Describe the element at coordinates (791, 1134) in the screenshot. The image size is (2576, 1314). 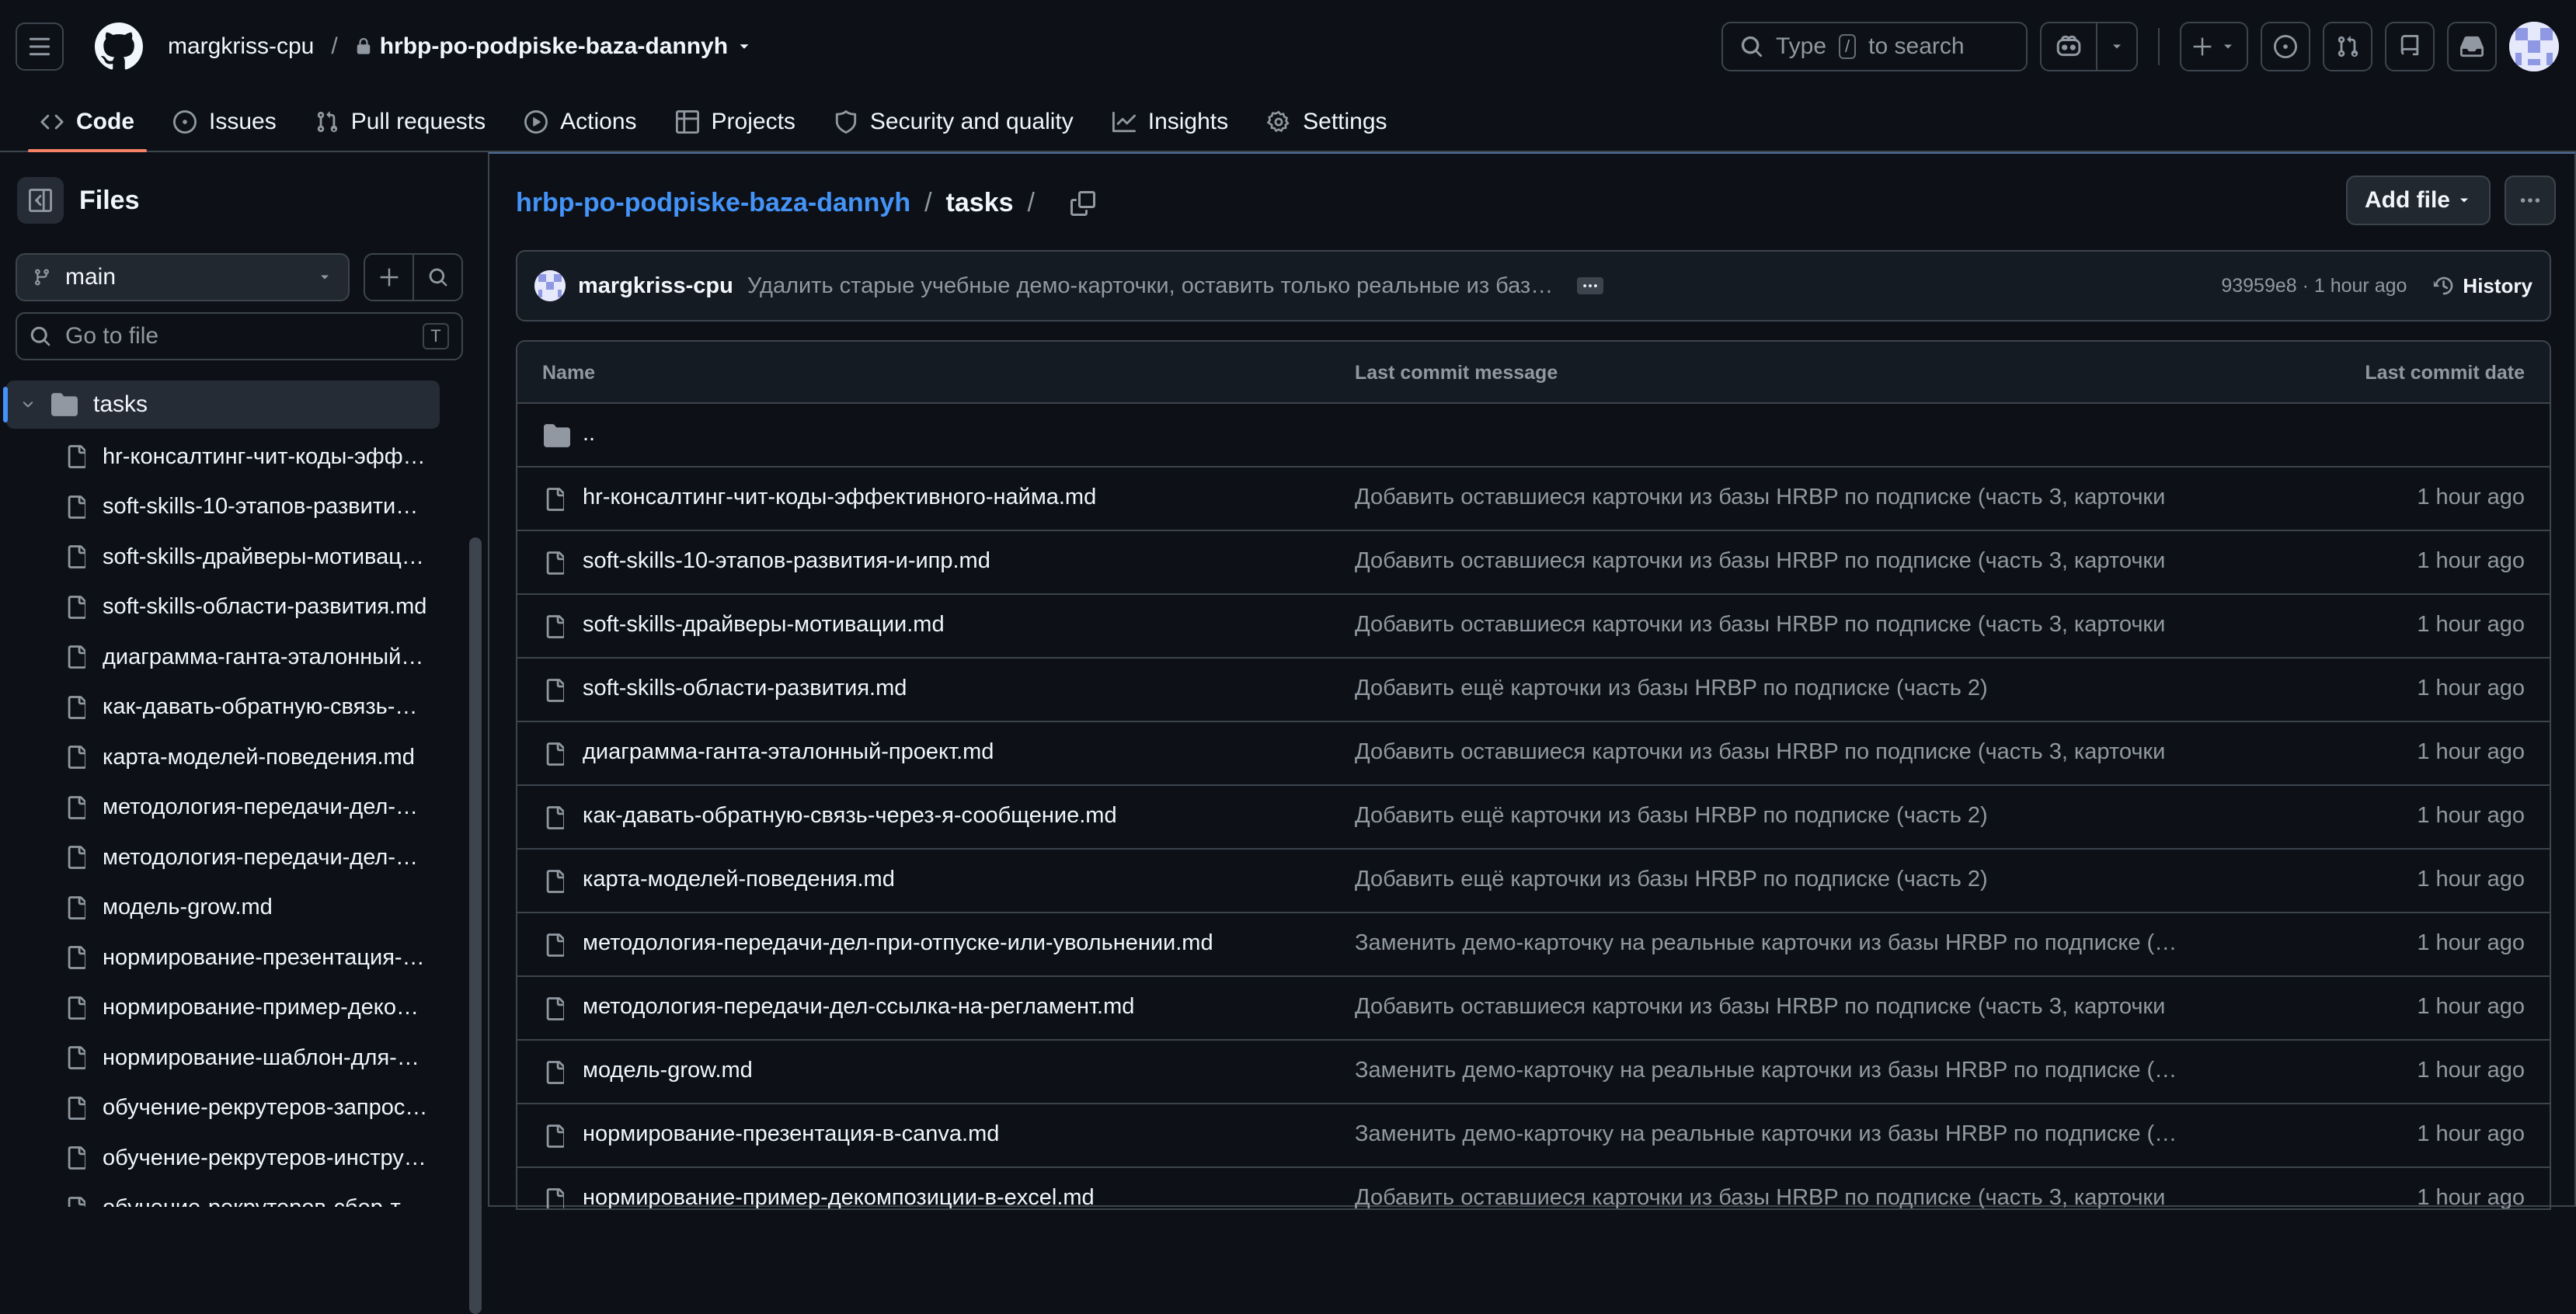
I see `file-name-link: нормирование-презентация-в-canva.md` at that location.